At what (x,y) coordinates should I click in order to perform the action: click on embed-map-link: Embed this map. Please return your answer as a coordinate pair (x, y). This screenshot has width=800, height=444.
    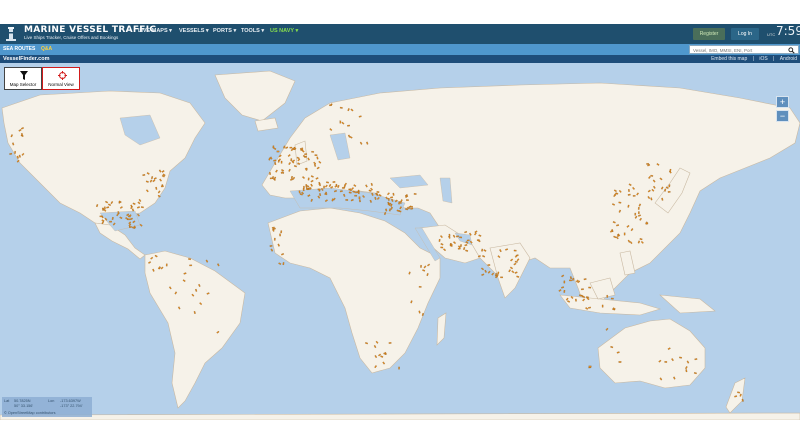
    Looking at the image, I should click on (729, 59).